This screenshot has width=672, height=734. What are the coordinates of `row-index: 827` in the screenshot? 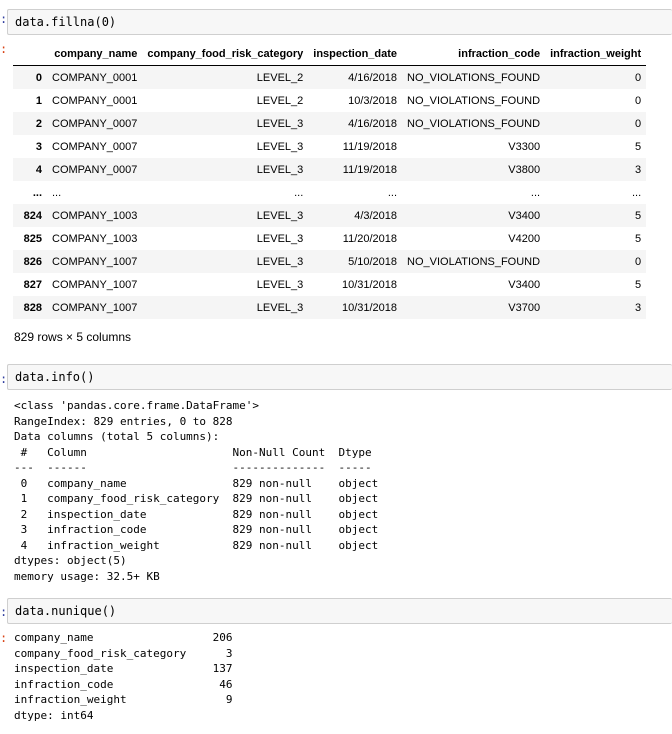 It's located at (32, 284).